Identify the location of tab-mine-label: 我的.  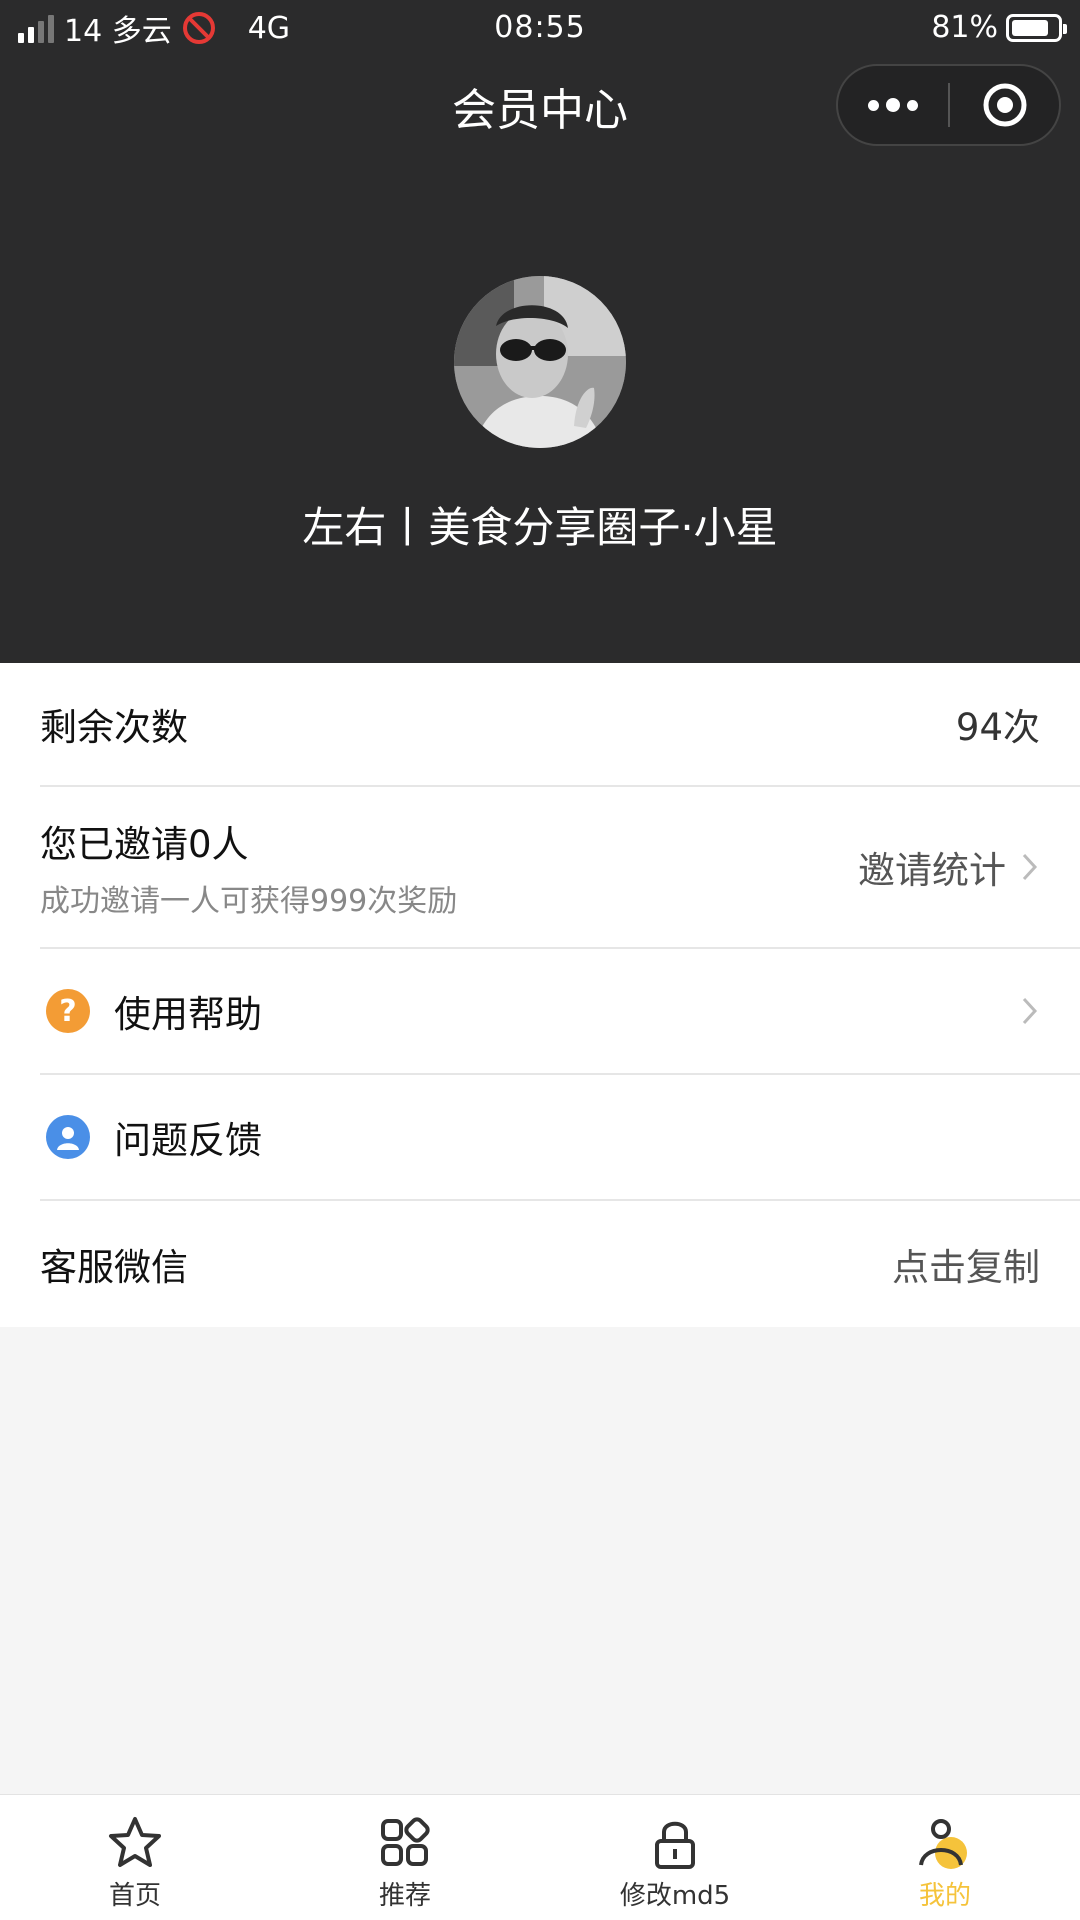
(944, 1896).